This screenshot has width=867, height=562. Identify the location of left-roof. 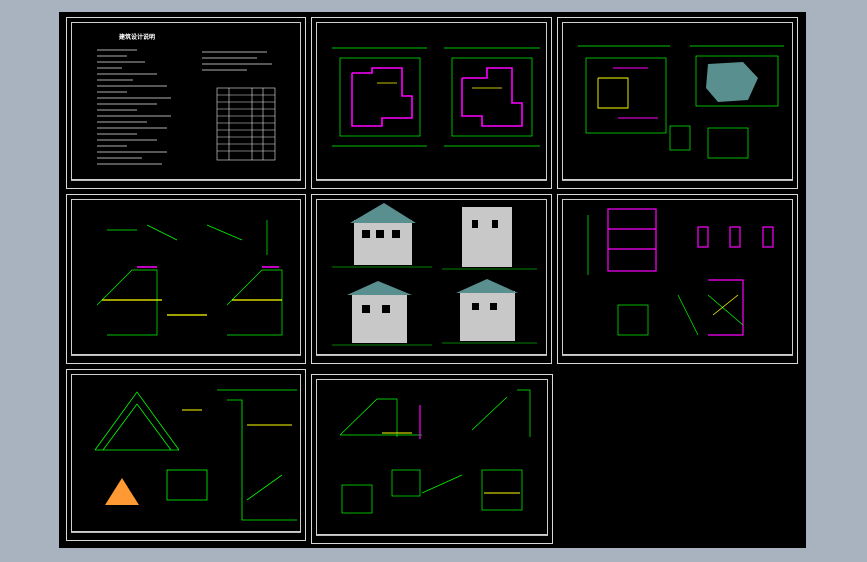
(487, 286).